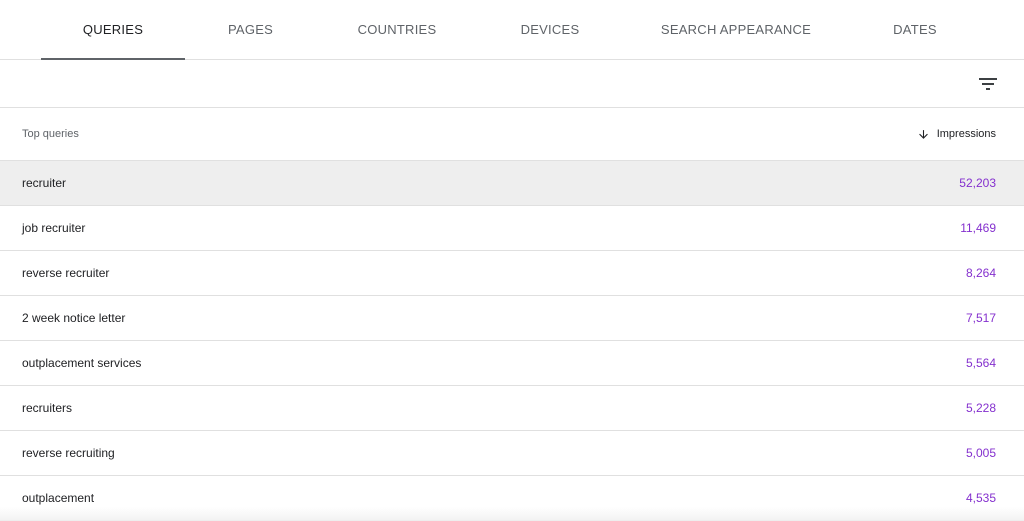 The width and height of the screenshot is (1024, 521). I want to click on arrow-down-icon, so click(923, 134).